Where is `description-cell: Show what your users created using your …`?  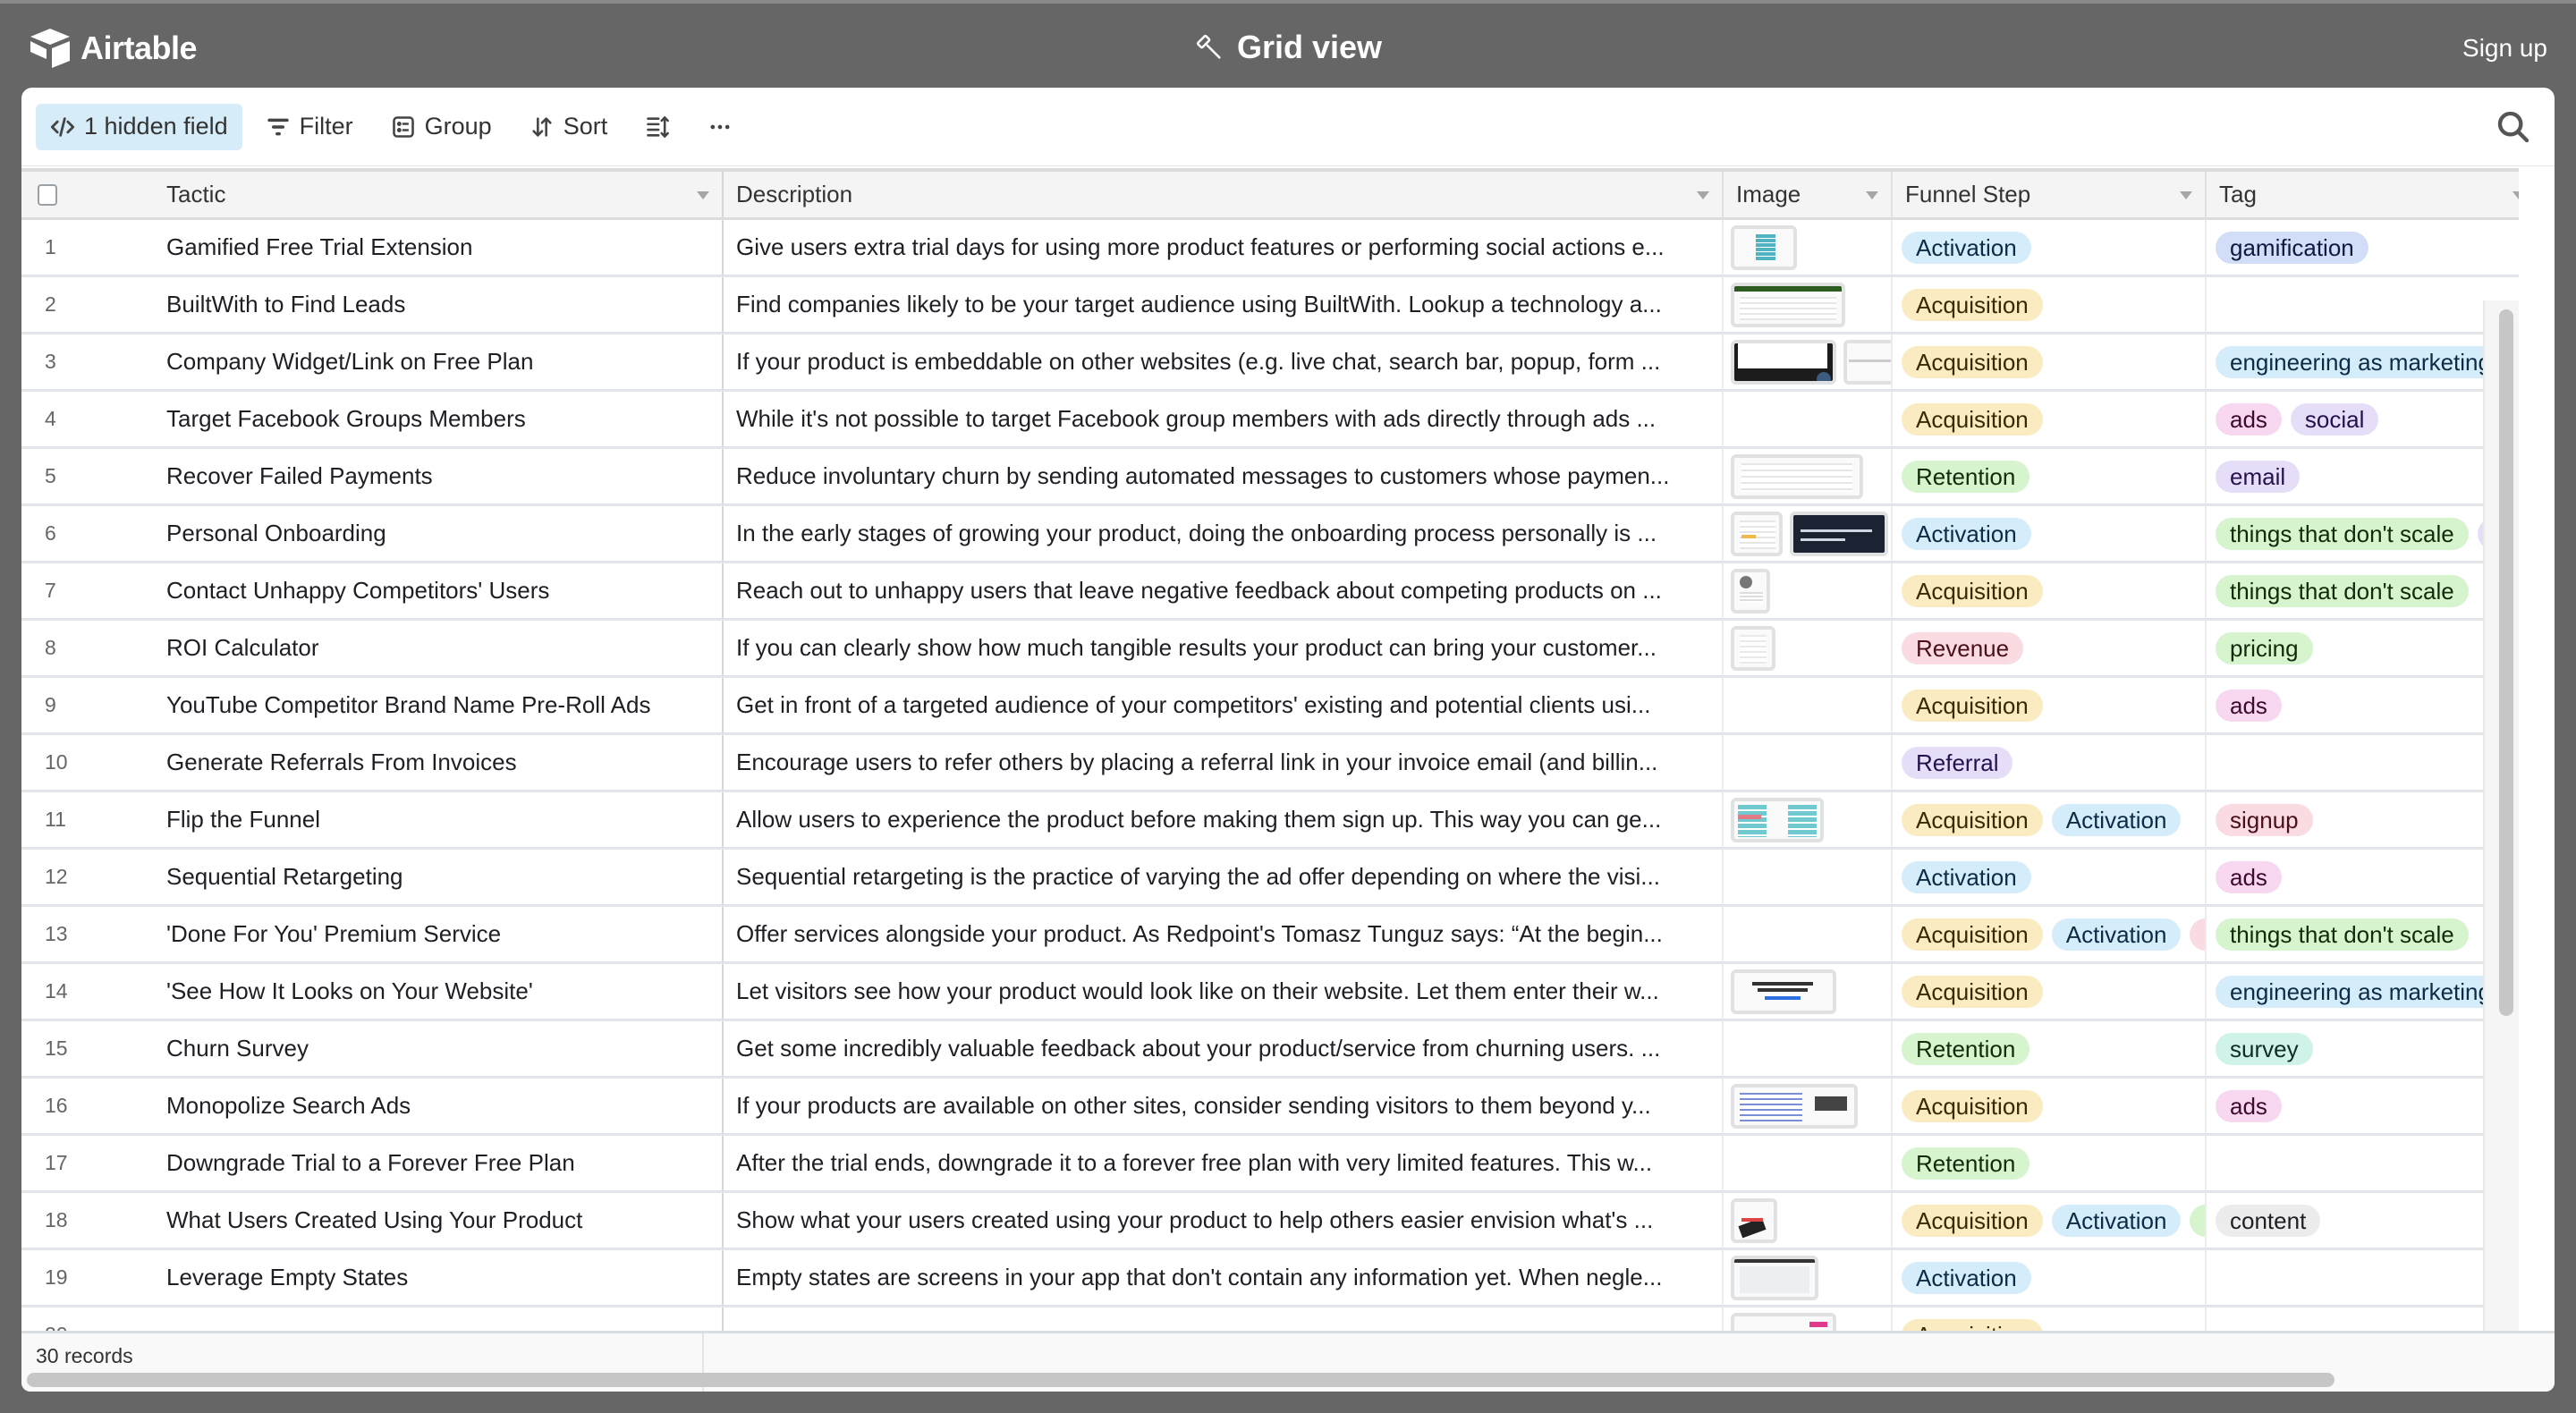
description-cell: Show what your users created using your … is located at coordinates (1224, 1220).